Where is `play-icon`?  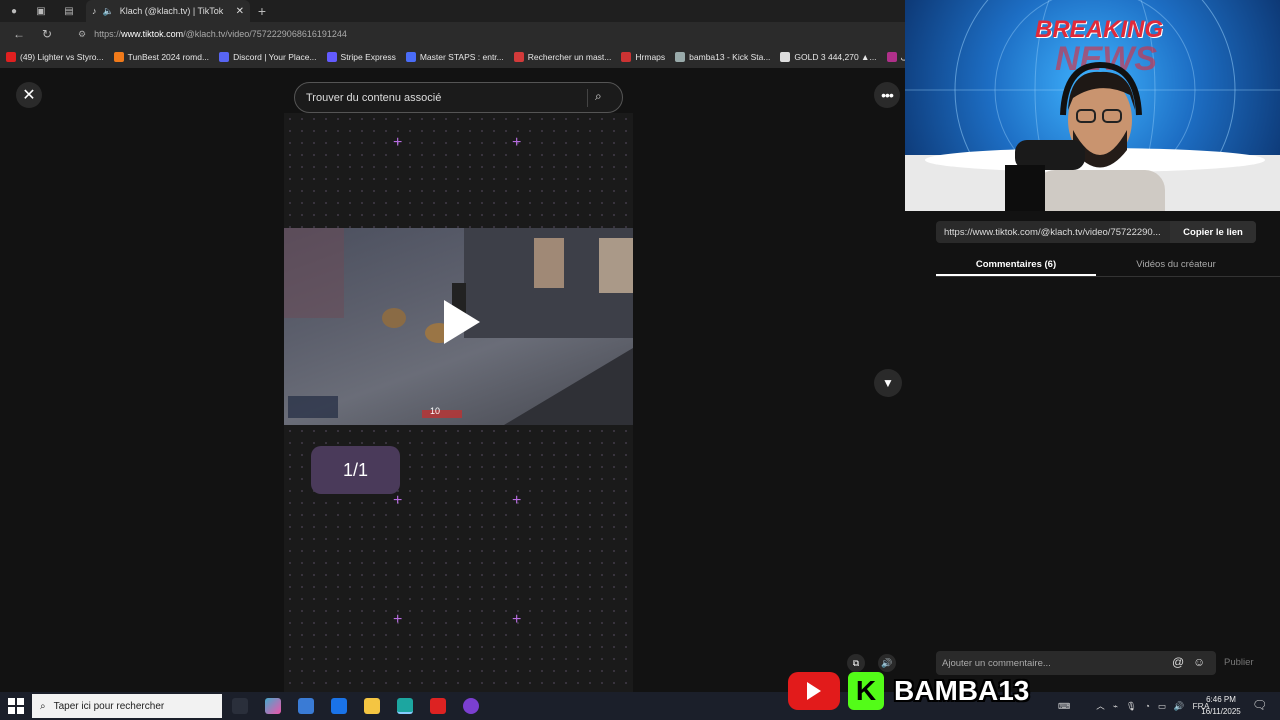
play-icon is located at coordinates (462, 322).